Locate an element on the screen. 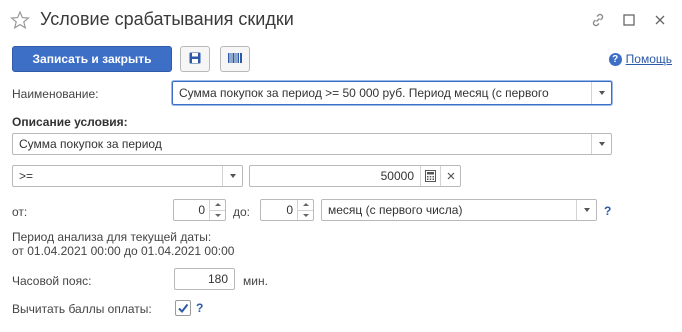 The width and height of the screenshot is (682, 332). help-link: ? Помощь is located at coordinates (640, 59).